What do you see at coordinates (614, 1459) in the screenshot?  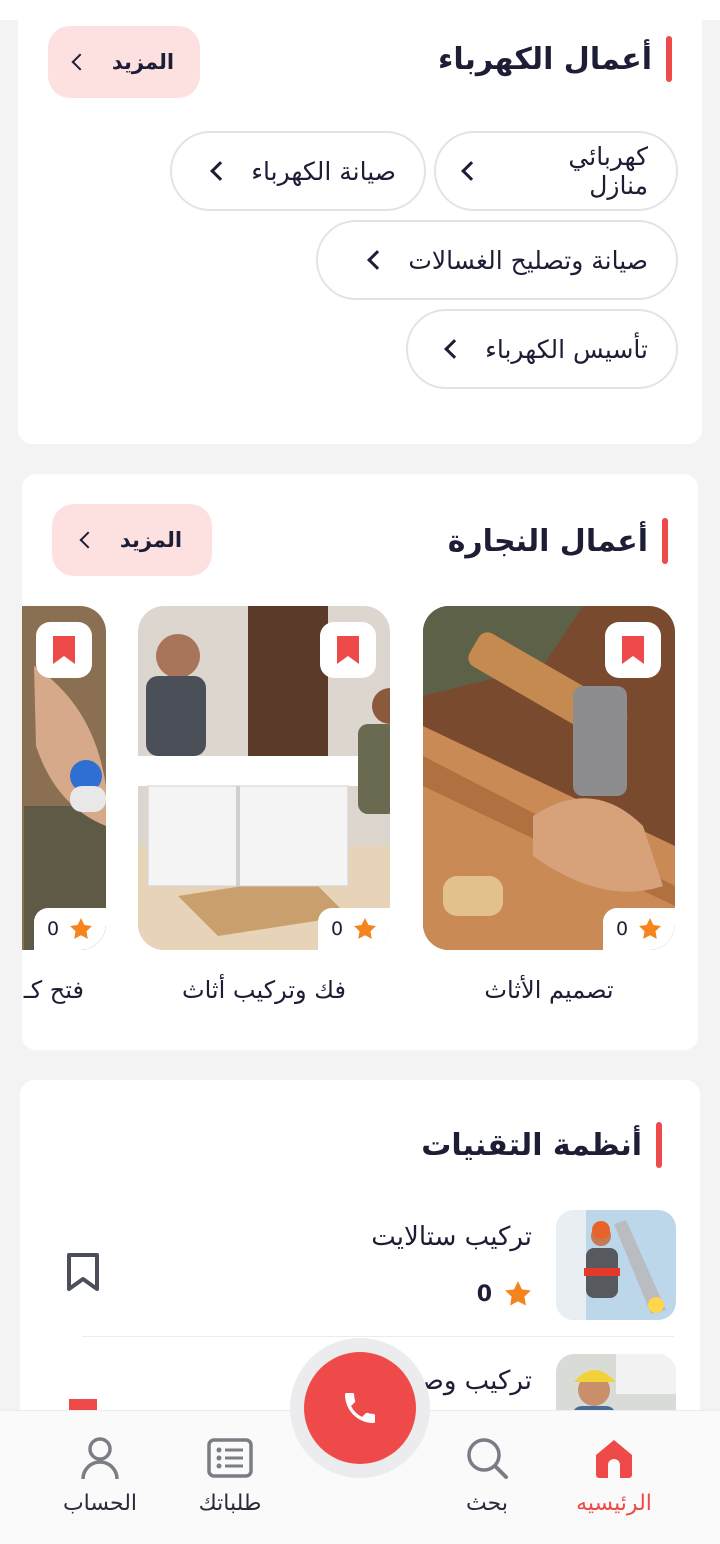 I see `home-icon` at bounding box center [614, 1459].